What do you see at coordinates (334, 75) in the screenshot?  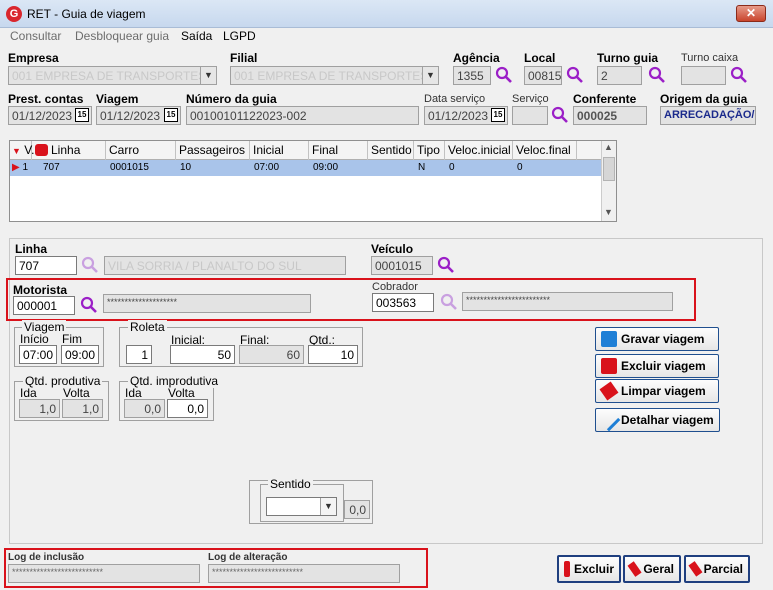 I see `filial-combo: 001 EMPRESA DE TRANSPORTES ▼` at bounding box center [334, 75].